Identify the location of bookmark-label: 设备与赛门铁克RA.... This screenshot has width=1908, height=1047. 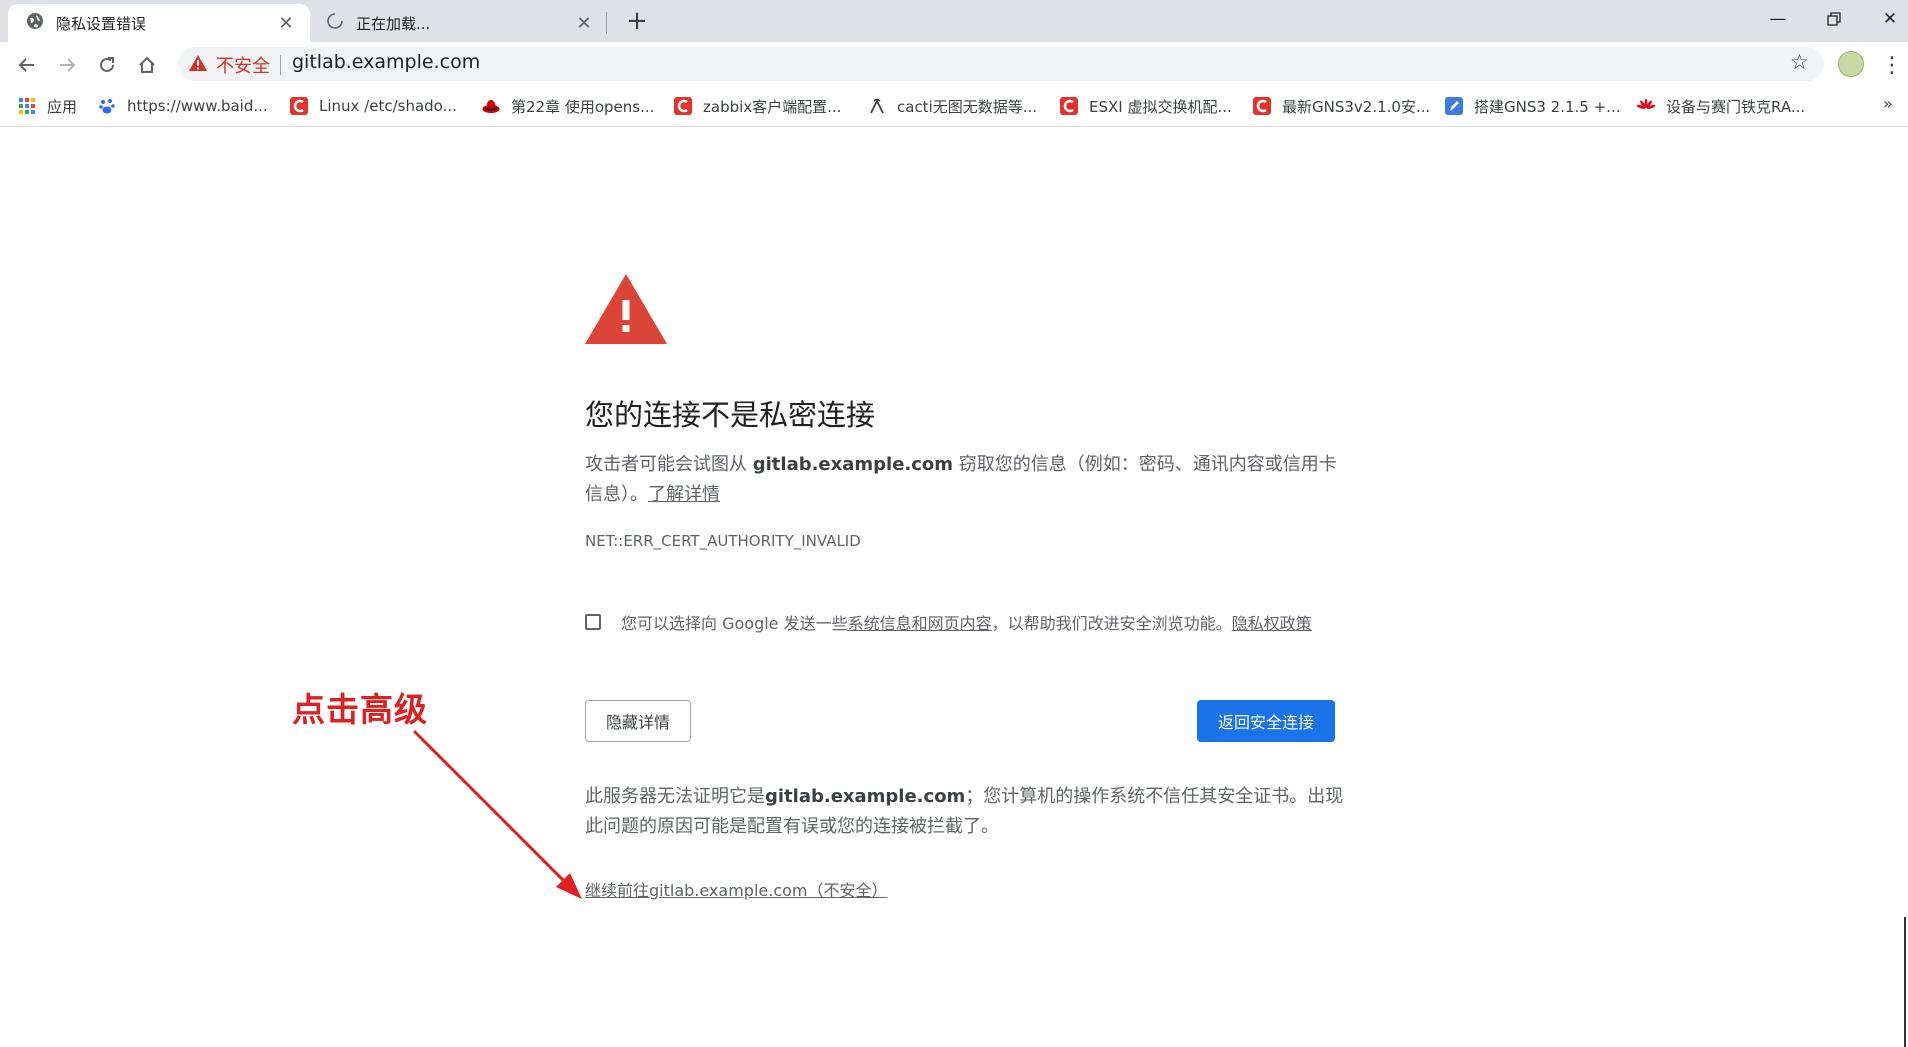
(1736, 106).